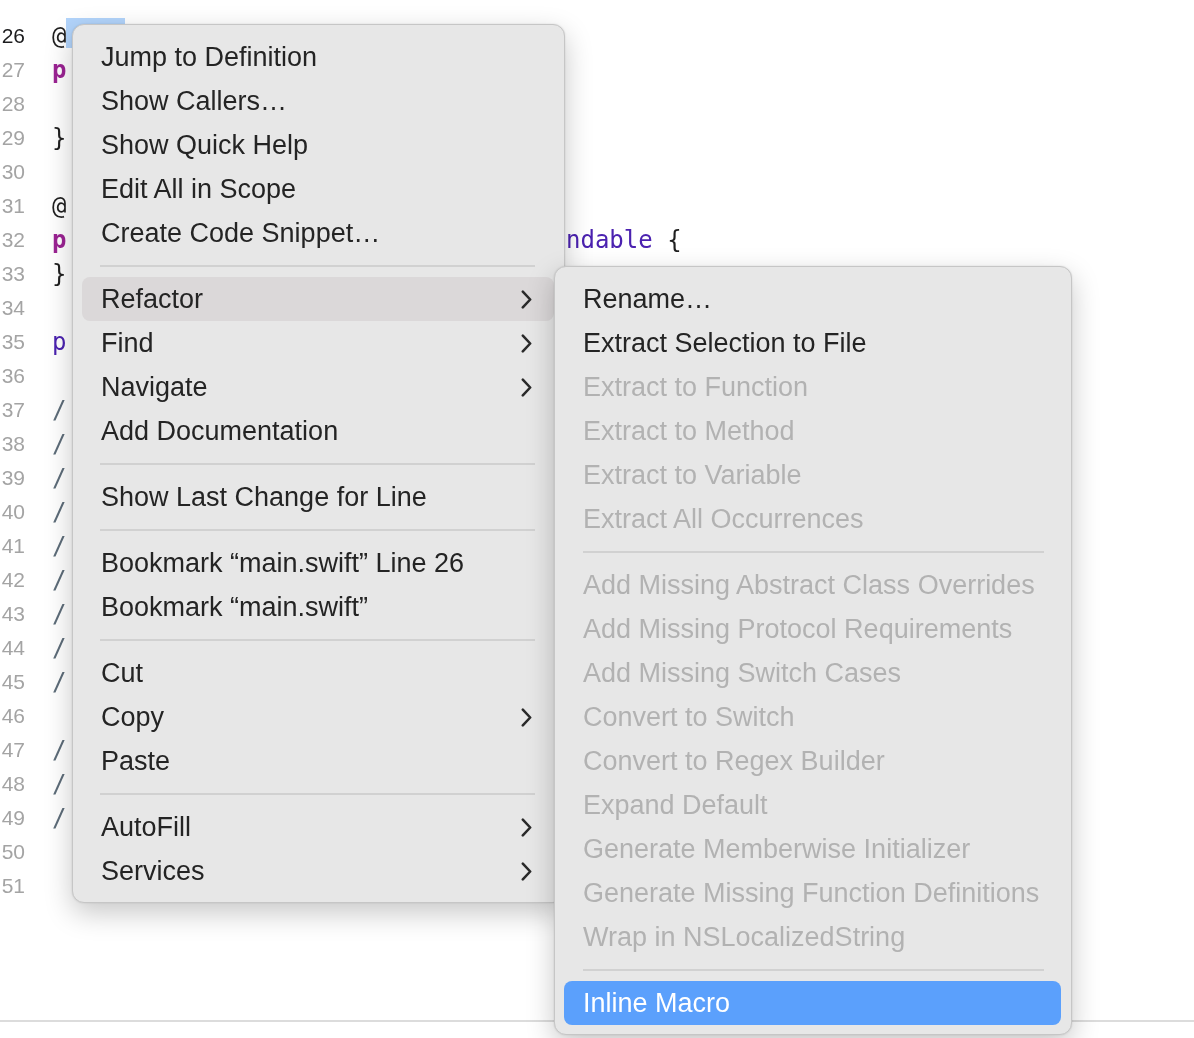 The width and height of the screenshot is (1194, 1038). Describe the element at coordinates (812, 343) in the screenshot. I see `menu-item: Extract Selection to File` at that location.